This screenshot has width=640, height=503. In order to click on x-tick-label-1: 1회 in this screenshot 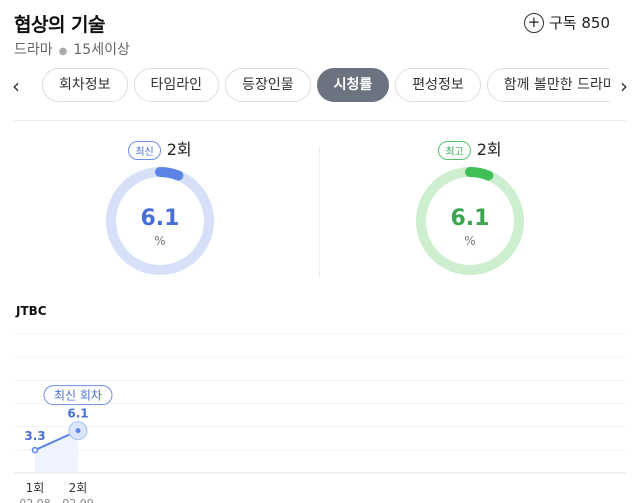, I will do `click(35, 488)`.